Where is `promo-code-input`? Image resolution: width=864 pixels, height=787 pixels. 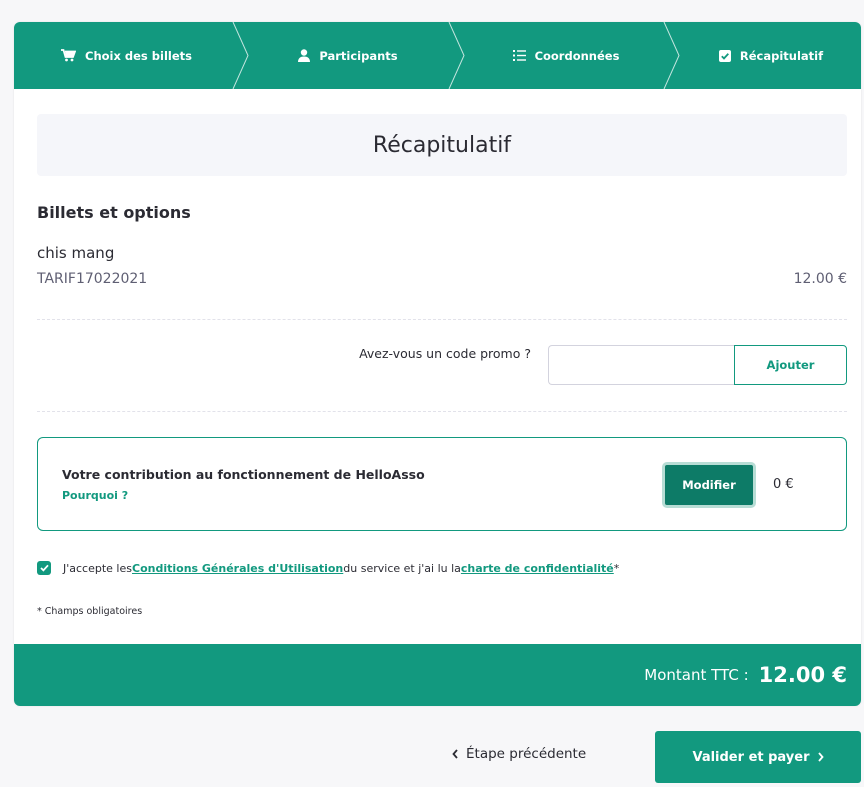 promo-code-input is located at coordinates (641, 365).